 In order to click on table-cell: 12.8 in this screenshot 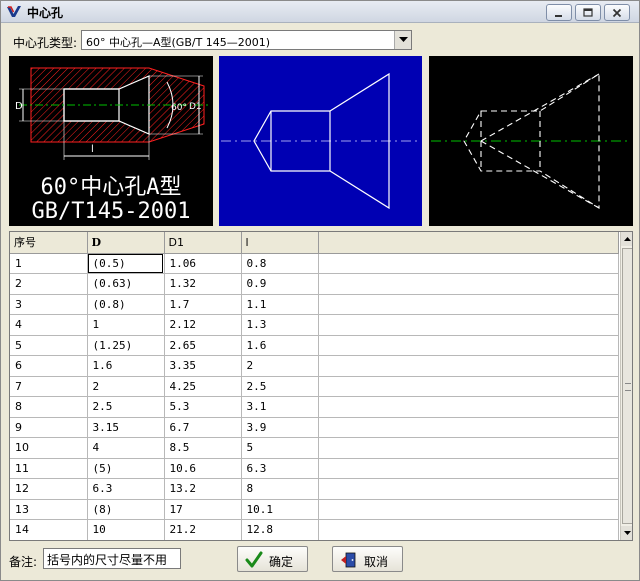, I will do `click(280, 529)`.